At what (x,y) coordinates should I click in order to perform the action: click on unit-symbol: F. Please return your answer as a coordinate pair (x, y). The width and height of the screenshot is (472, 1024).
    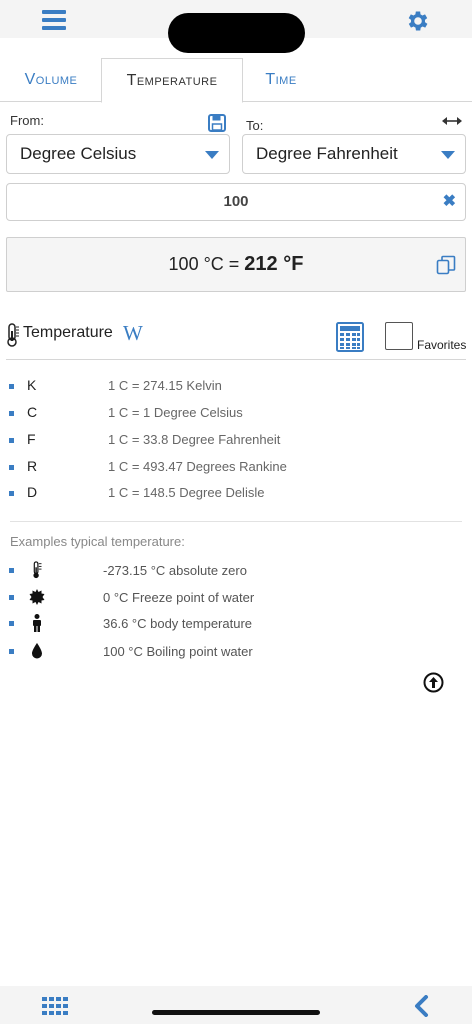
    Looking at the image, I should click on (31, 439).